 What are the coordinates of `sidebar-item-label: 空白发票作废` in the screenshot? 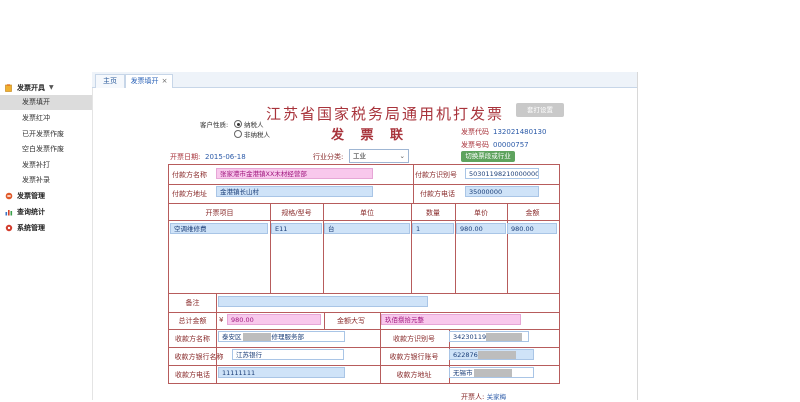 It's located at (43, 149).